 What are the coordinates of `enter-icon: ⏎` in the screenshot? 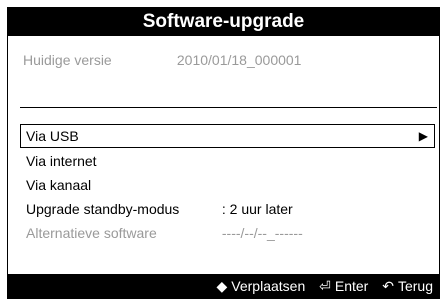 It's located at (325, 286).